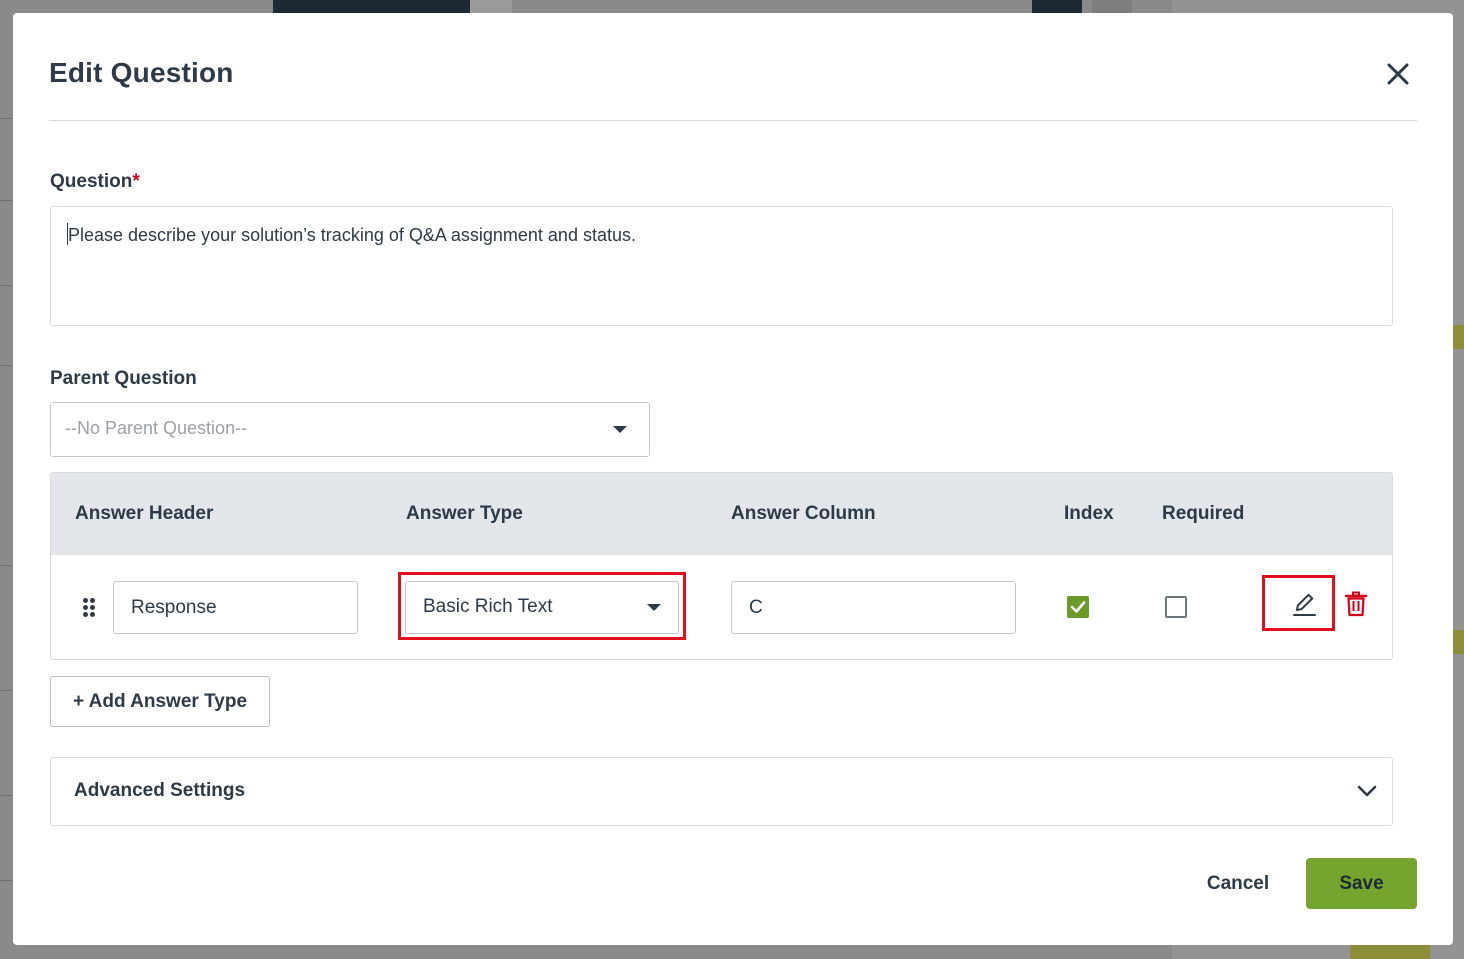  Describe the element at coordinates (144, 513) in the screenshot. I see `column-header-answer-header: Answer Header` at that location.